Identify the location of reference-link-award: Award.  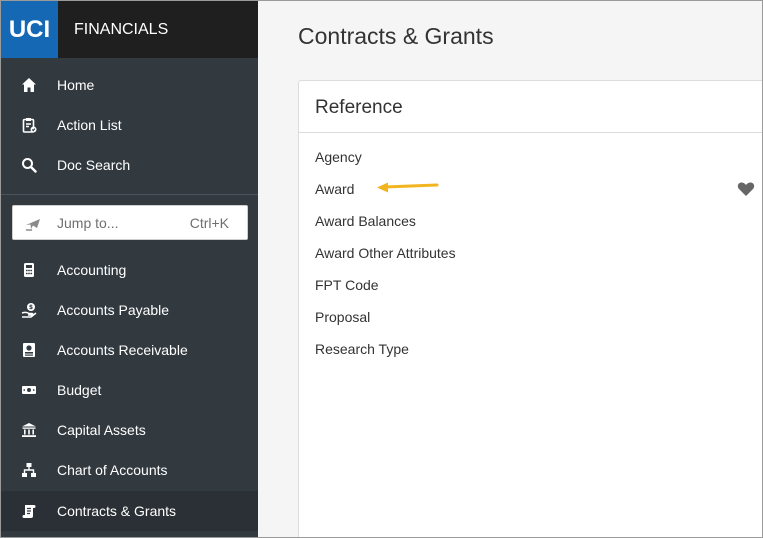
(334, 189).